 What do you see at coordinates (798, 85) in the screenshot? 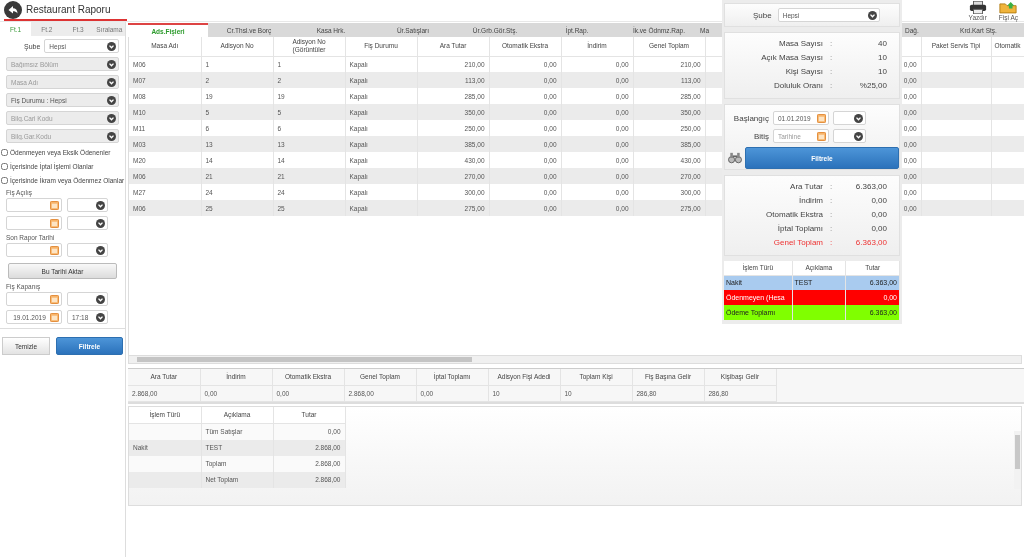
I see `stat-label: Doluluk Oranı` at bounding box center [798, 85].